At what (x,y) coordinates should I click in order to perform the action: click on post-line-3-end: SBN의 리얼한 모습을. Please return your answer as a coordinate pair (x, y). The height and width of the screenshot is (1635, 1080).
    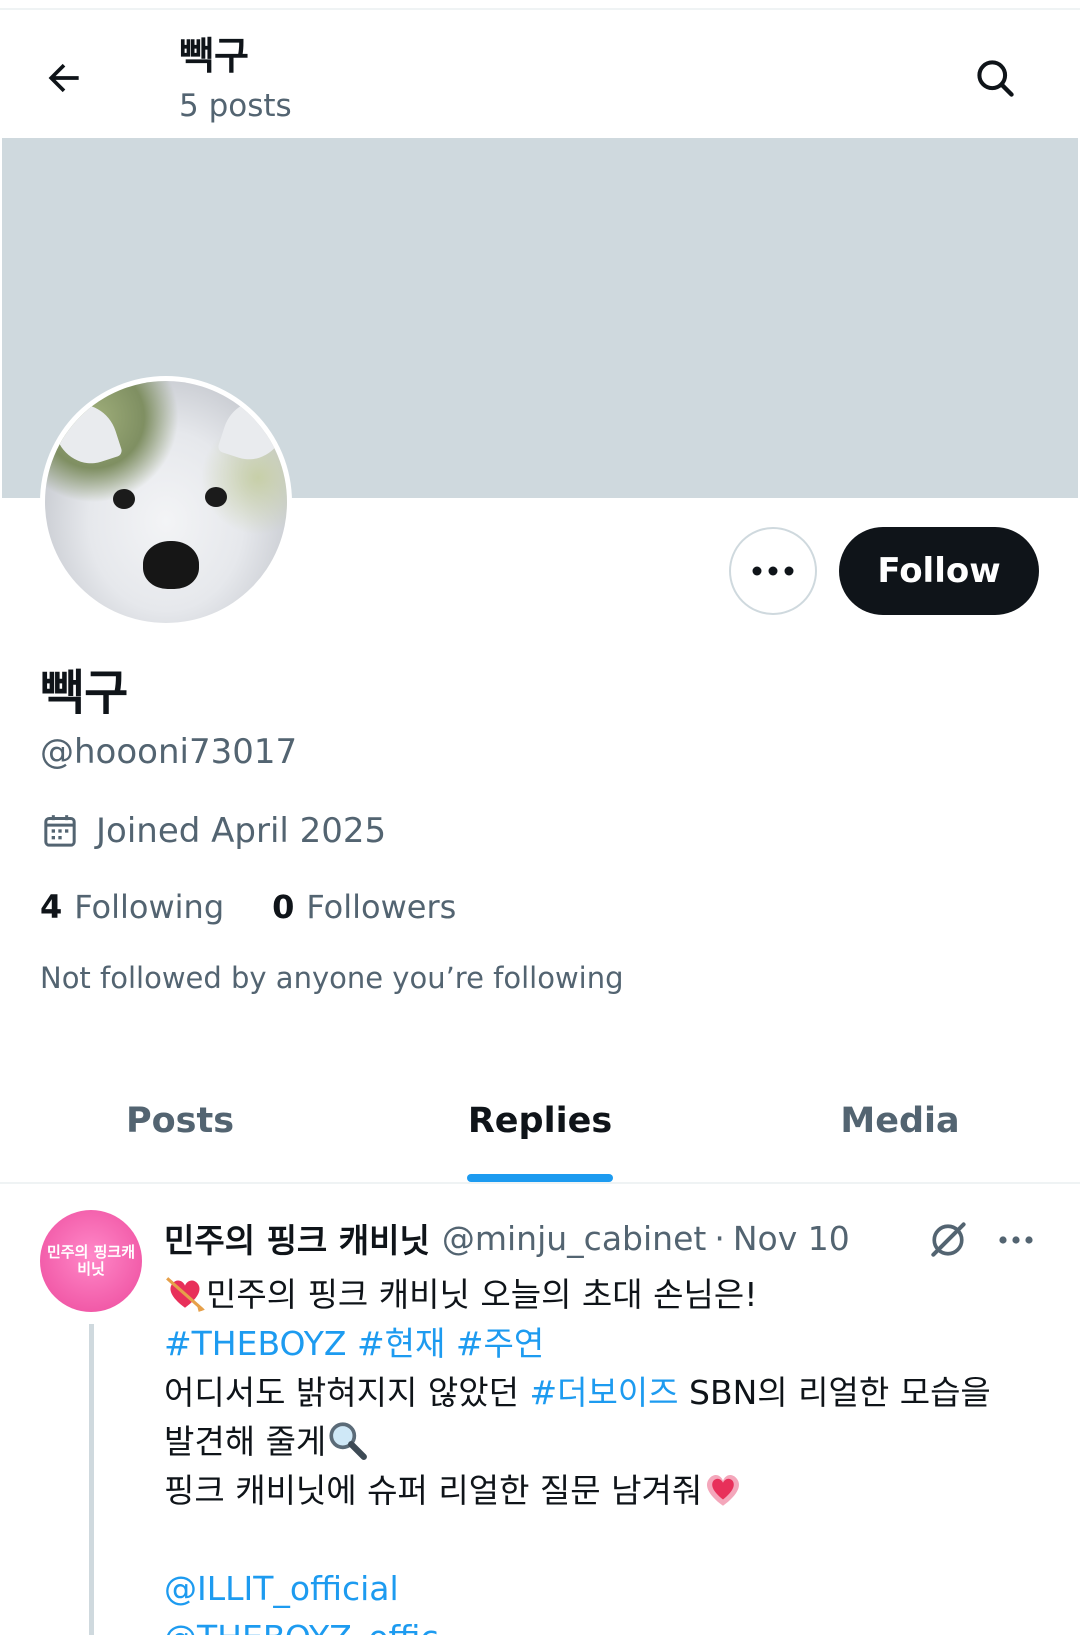
    Looking at the image, I should click on (834, 1392).